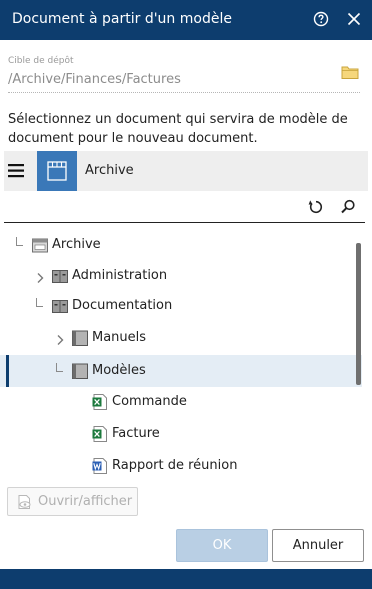 The height and width of the screenshot is (589, 372). What do you see at coordinates (120, 275) in the screenshot?
I see `tree-item-label: Administration` at bounding box center [120, 275].